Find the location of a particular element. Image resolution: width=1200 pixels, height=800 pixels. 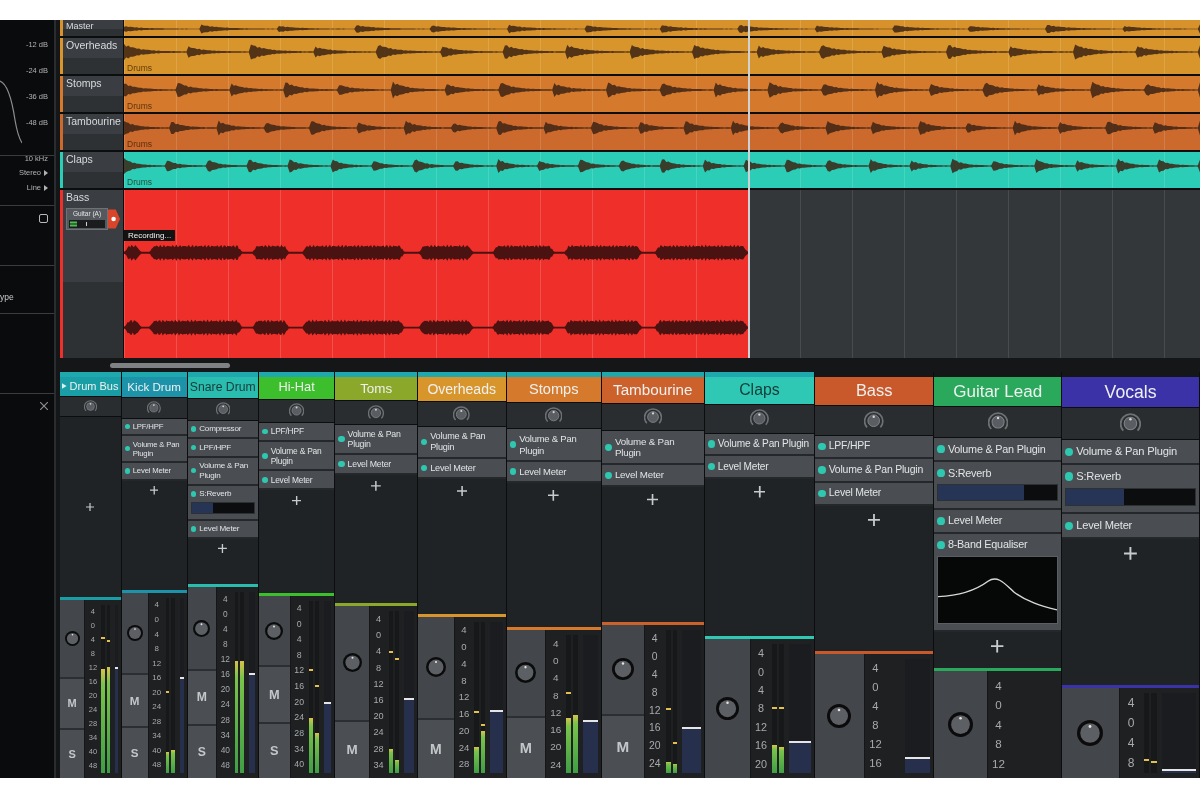

channel-header: Claps is located at coordinates (759, 391).